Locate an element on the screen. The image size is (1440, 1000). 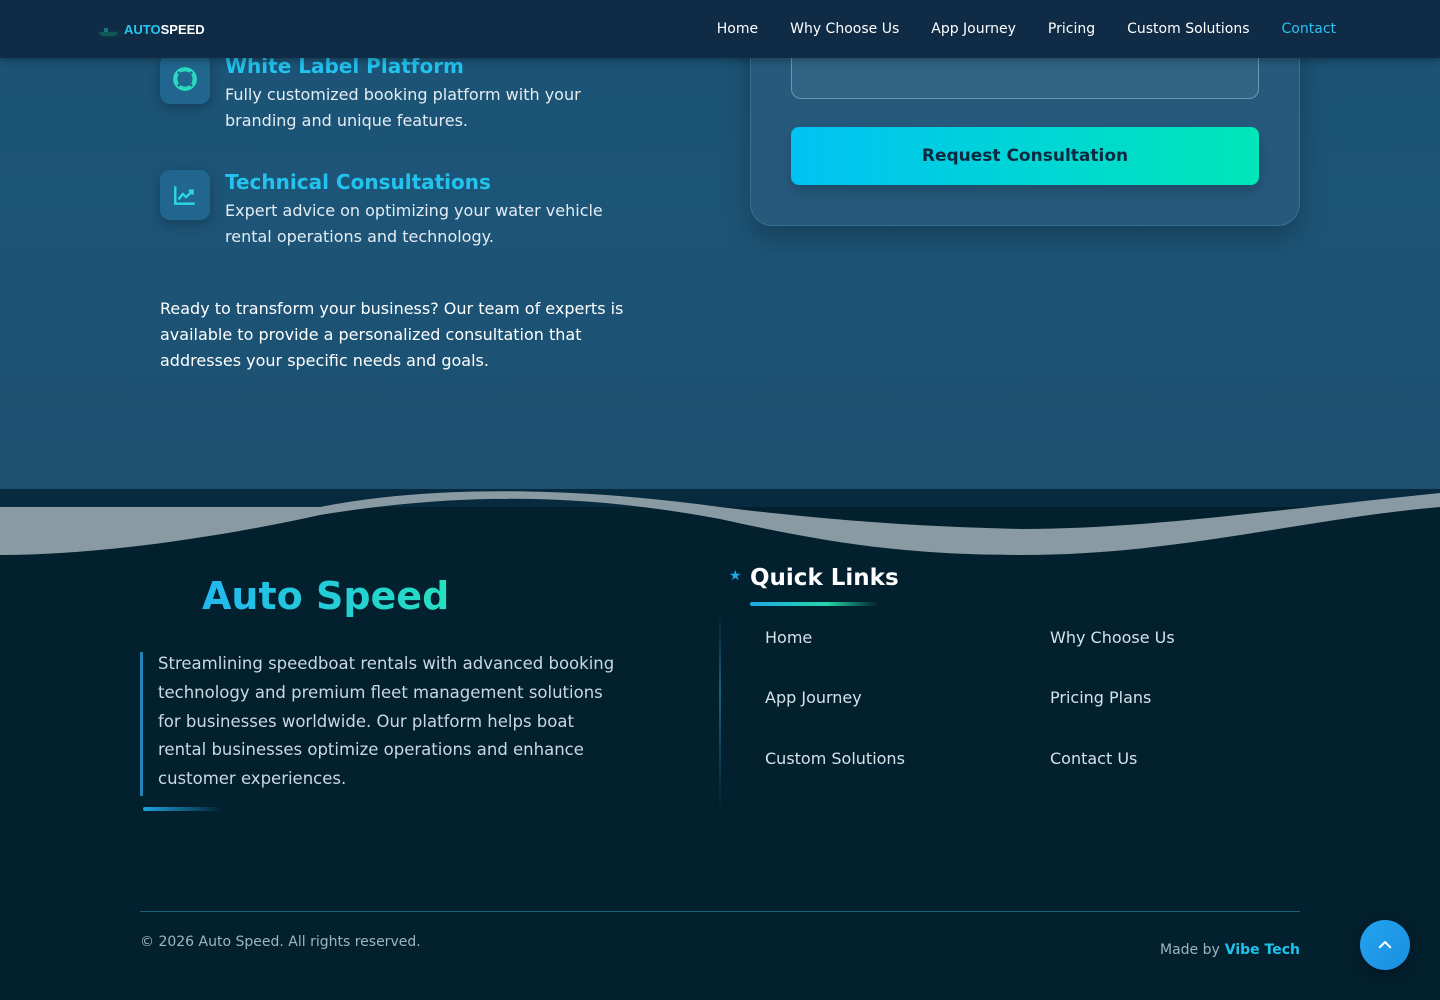
scroll-to-top-button is located at coordinates (1385, 945).